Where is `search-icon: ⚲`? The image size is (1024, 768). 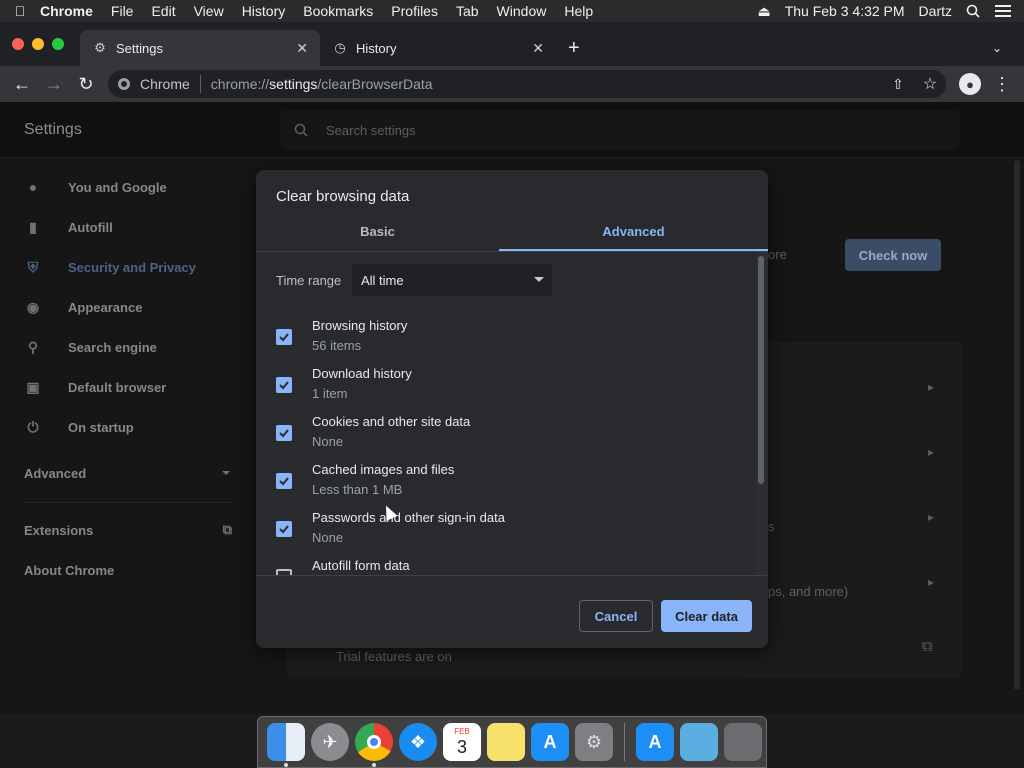
search-icon: ⚲ is located at coordinates (33, 346).